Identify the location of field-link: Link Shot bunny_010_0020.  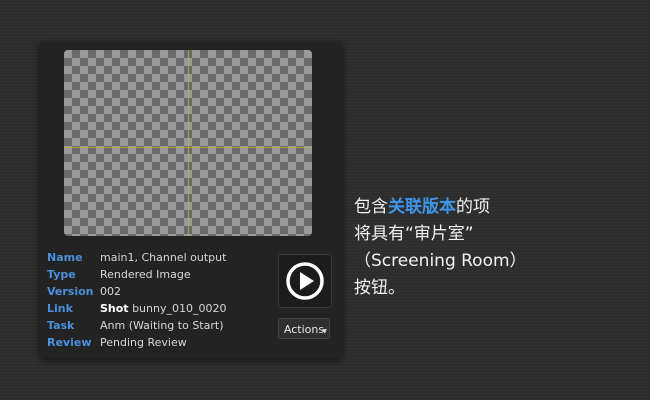
(136, 308).